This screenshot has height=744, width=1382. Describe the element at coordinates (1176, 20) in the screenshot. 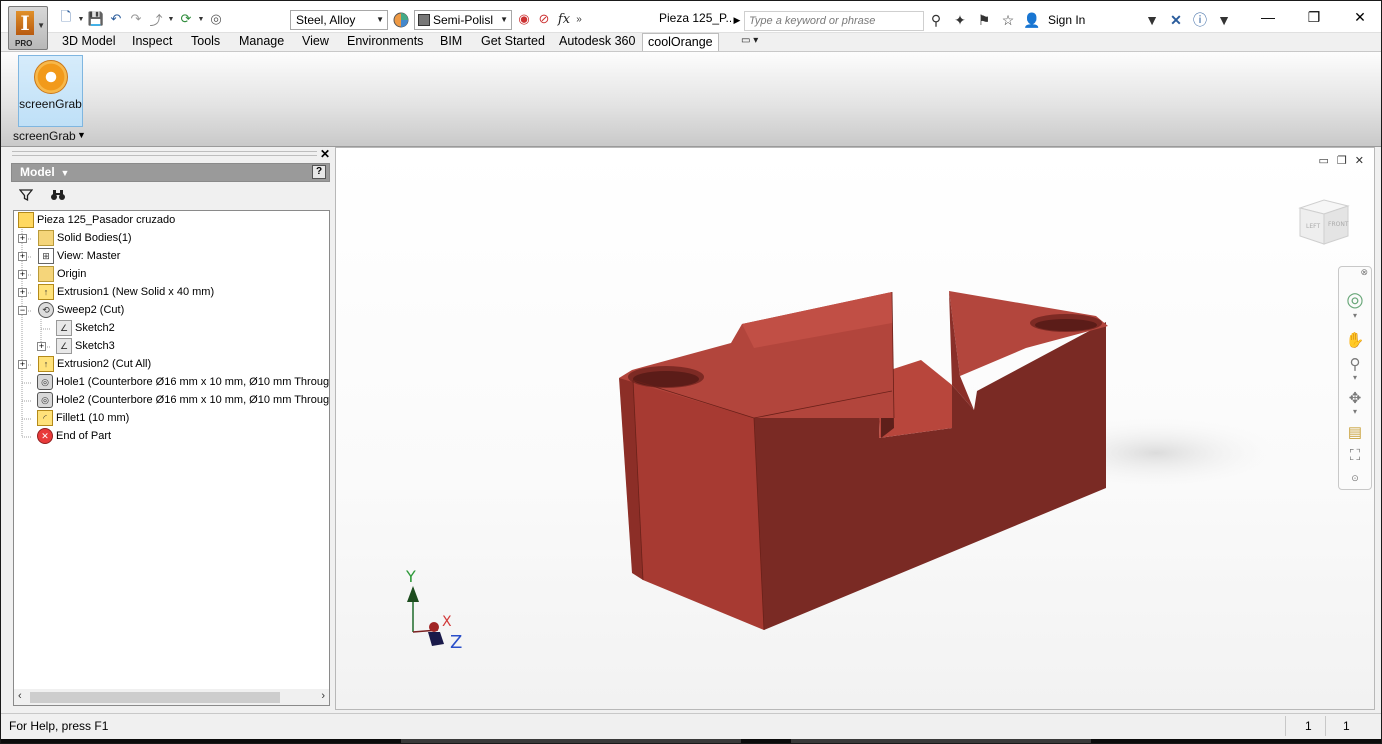

I see `exchange-icon: ✕` at that location.